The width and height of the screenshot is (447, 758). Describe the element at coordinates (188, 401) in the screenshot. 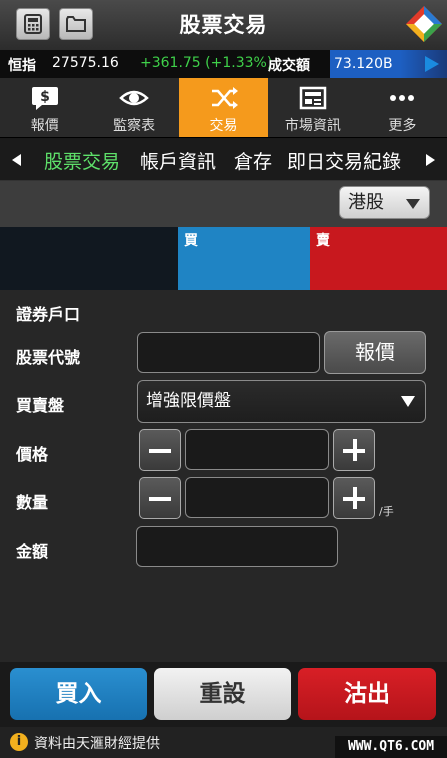

I see `order-type-value: 增強限價盤` at that location.